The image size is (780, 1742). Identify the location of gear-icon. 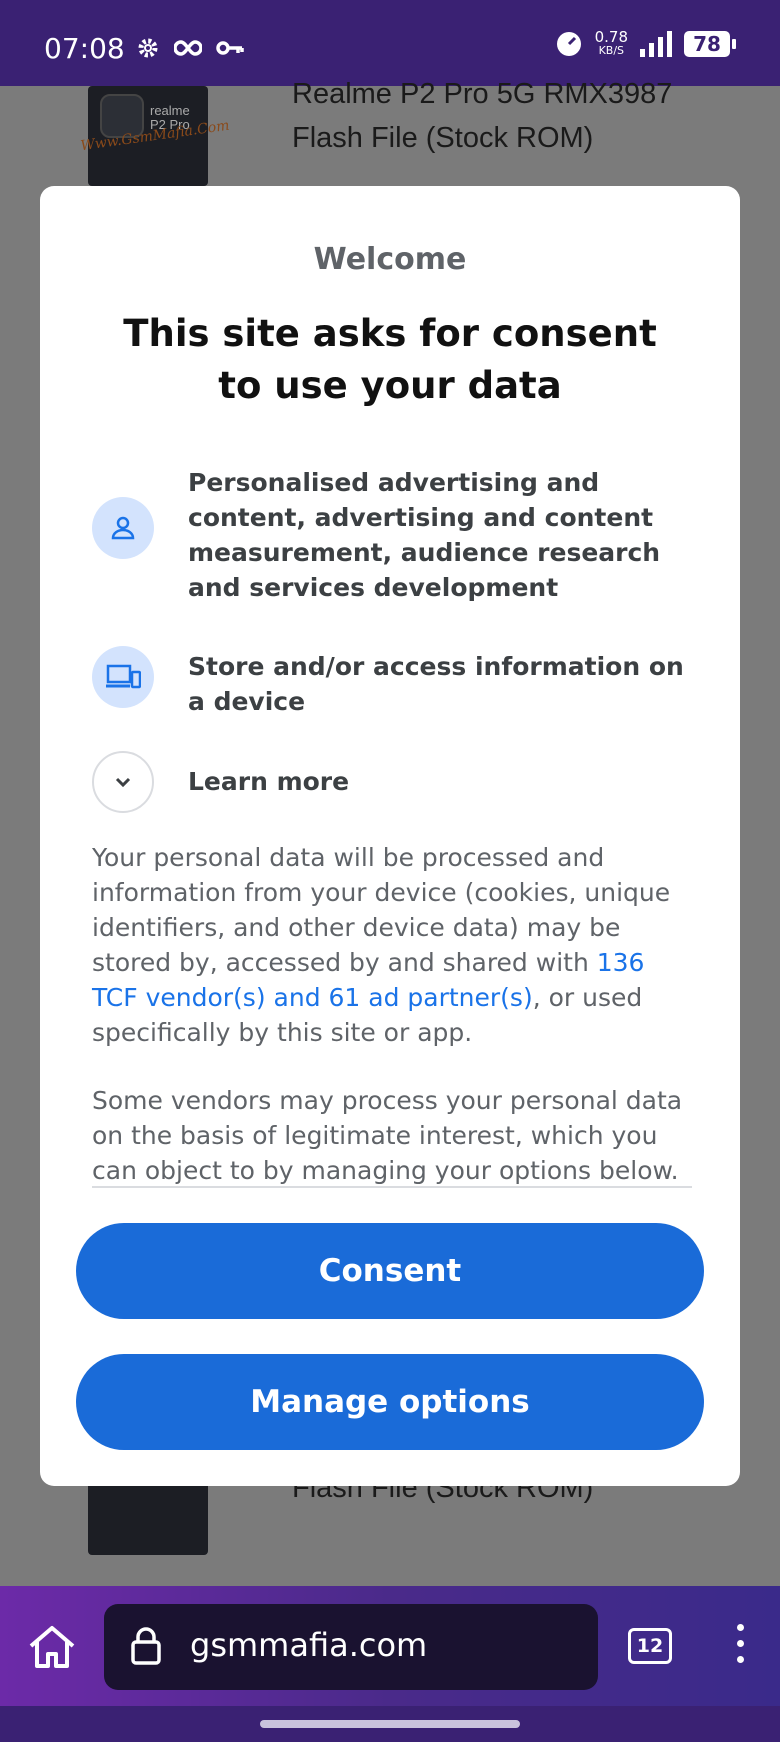
(148, 48).